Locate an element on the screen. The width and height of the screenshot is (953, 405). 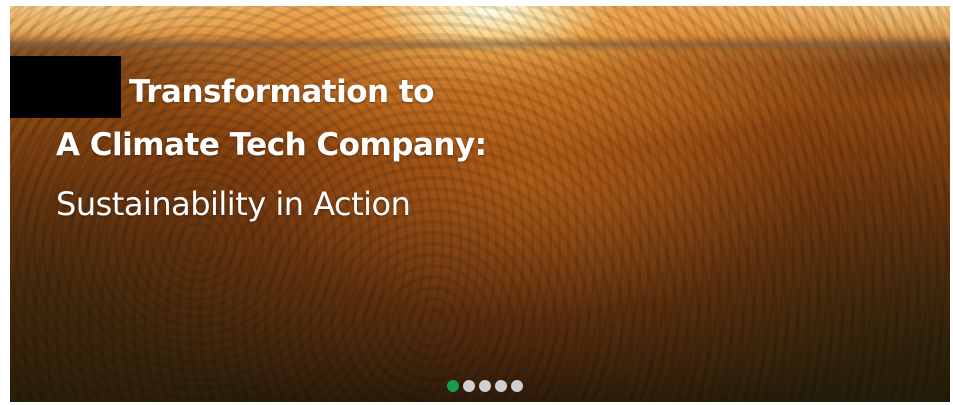
headline-line-1: Transformation to is located at coordinates (281, 92).